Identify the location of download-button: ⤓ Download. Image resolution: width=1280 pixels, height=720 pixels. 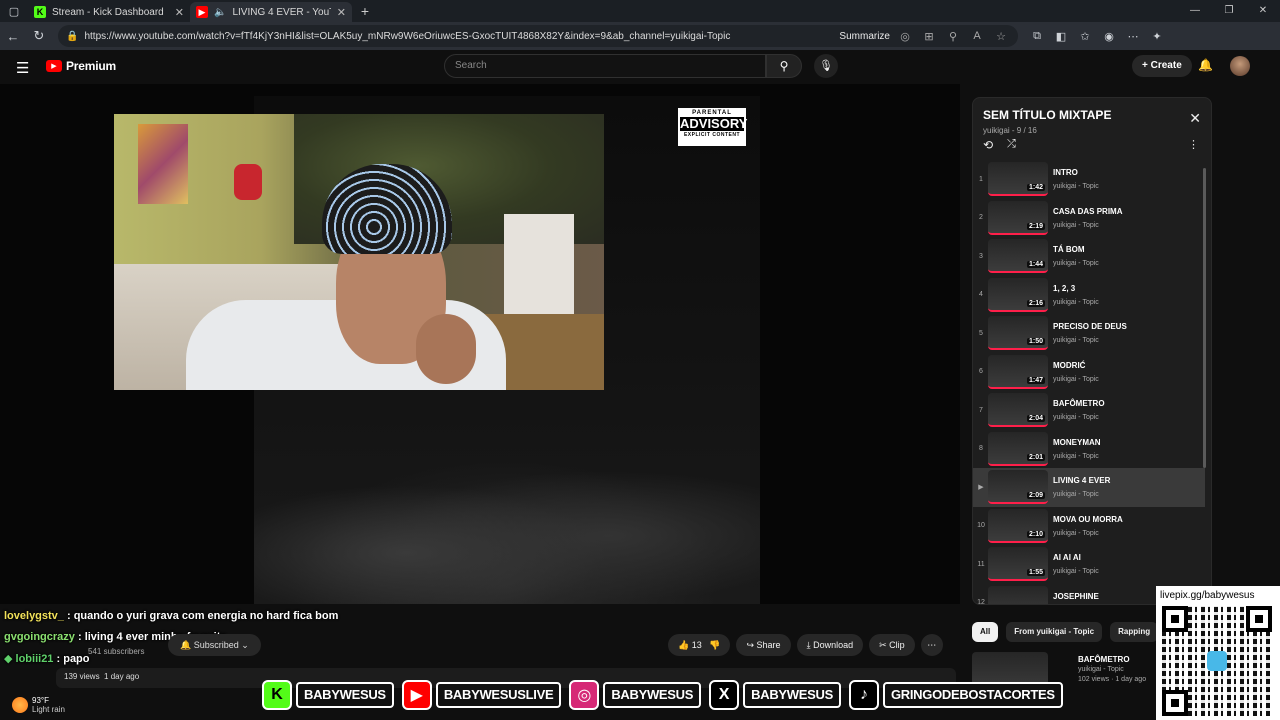
(830, 645).